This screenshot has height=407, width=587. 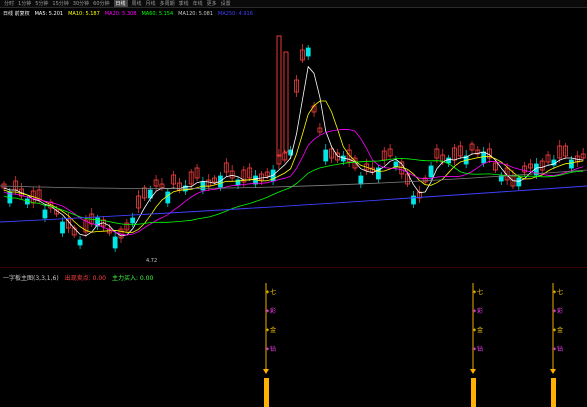 I want to click on indicator-legend: 一字板主图(3,3,1,6) 出现卖点: 0.00 主力买入: 0.00, so click(x=78, y=277).